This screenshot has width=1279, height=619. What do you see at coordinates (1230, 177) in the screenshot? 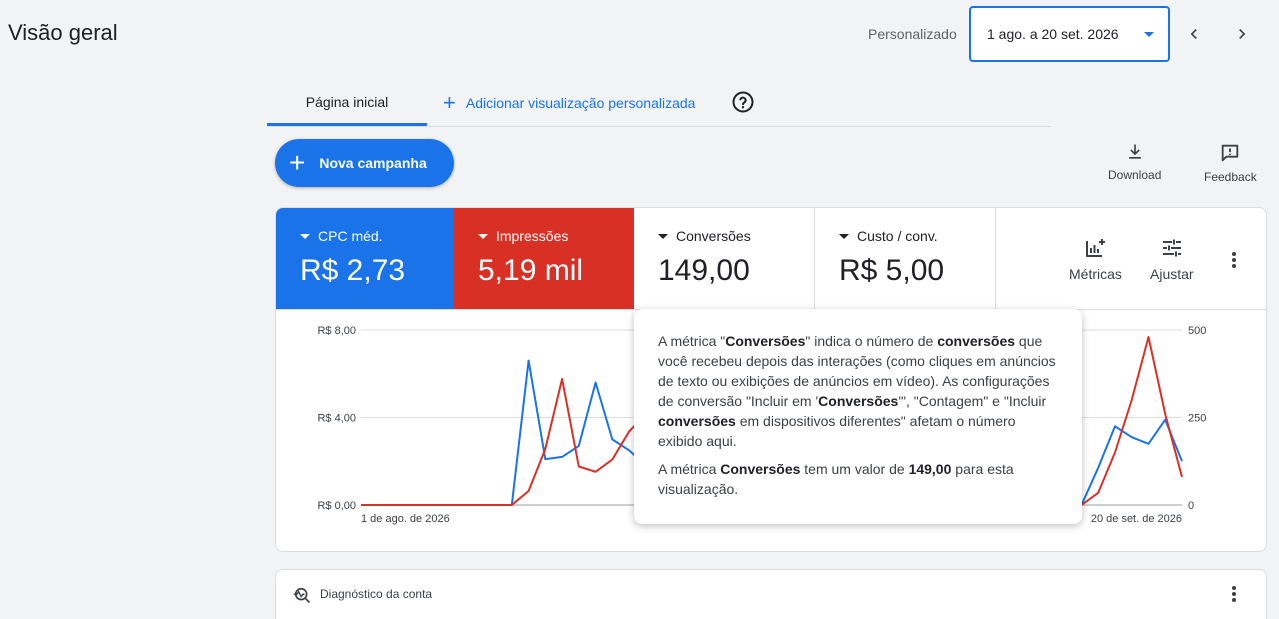
I see `feedback-label: Feedback` at bounding box center [1230, 177].